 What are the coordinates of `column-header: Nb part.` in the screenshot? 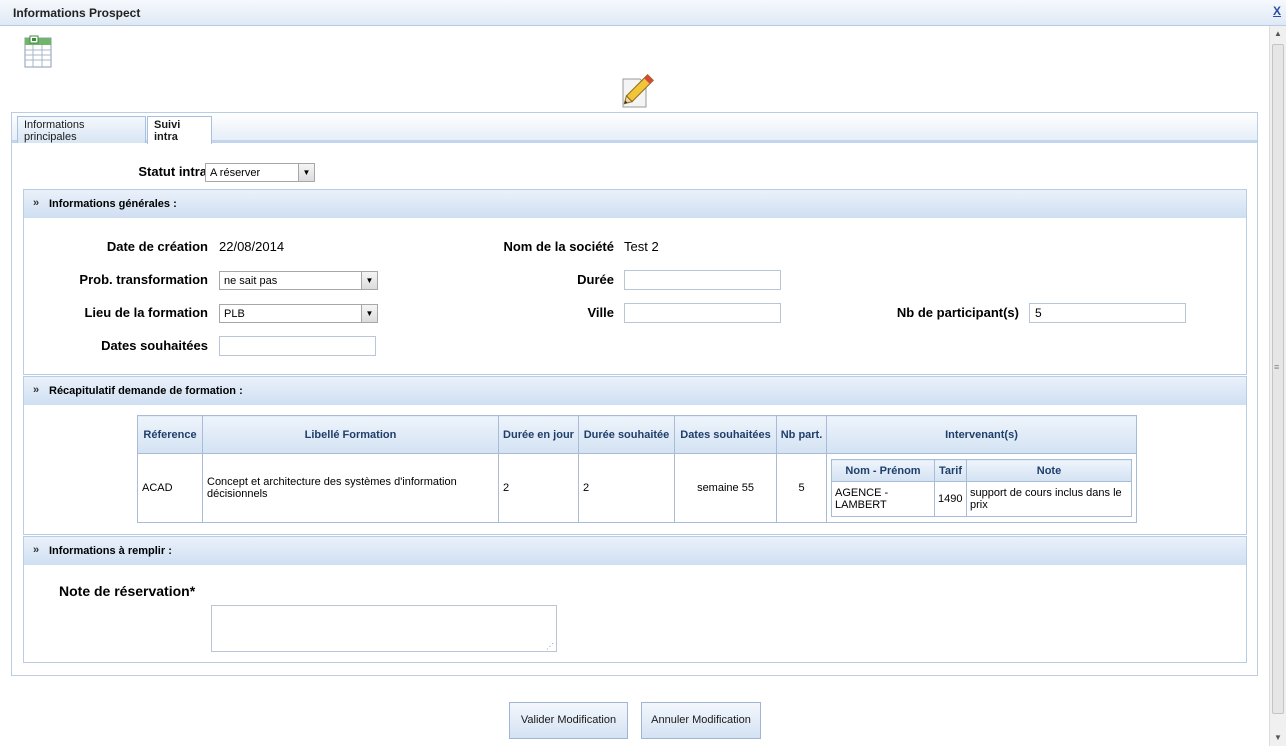 It's located at (801, 434).